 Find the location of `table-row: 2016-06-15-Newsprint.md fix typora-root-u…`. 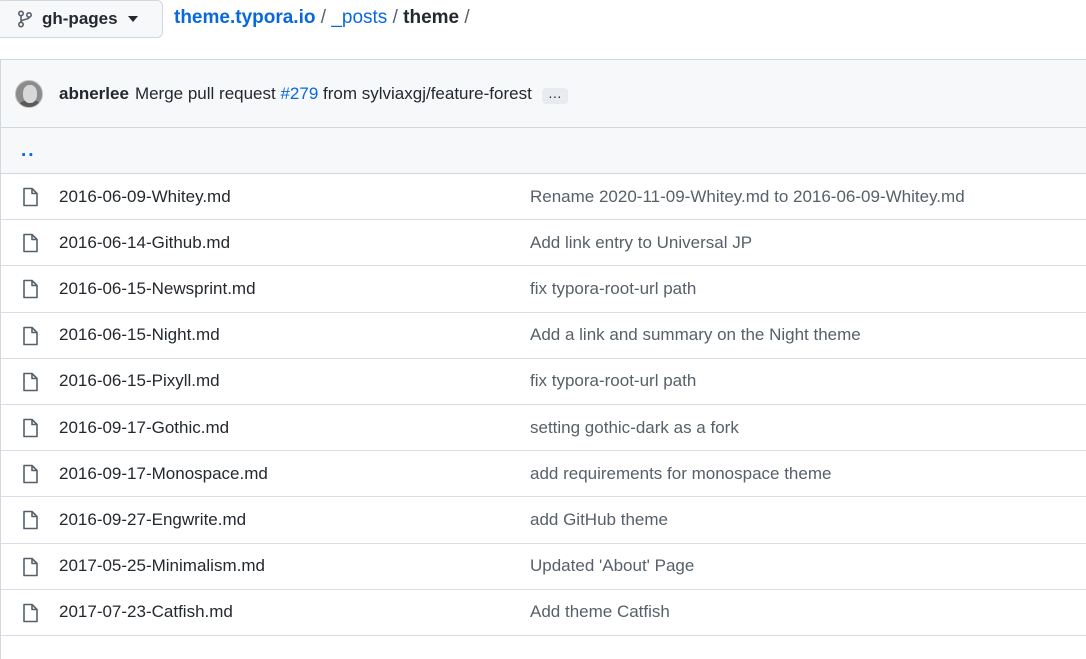

table-row: 2016-06-15-Newsprint.md fix typora-root-u… is located at coordinates (543, 289).